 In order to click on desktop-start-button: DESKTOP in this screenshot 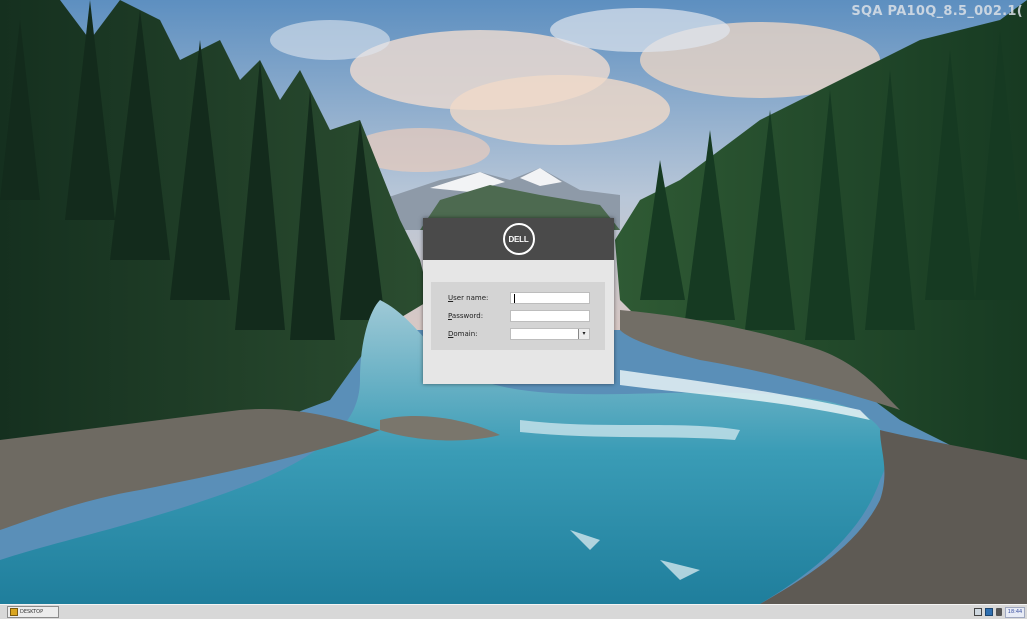, I will do `click(33, 612)`.